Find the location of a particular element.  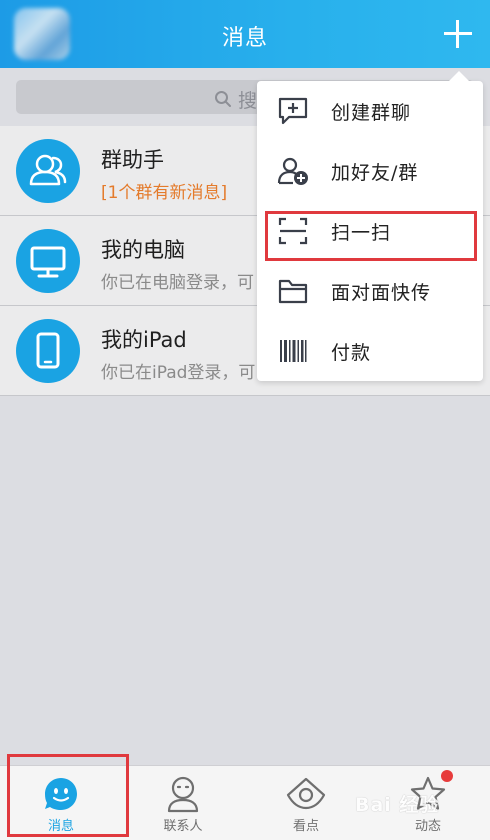

menu-item-label: 加好友/群 is located at coordinates (375, 173).